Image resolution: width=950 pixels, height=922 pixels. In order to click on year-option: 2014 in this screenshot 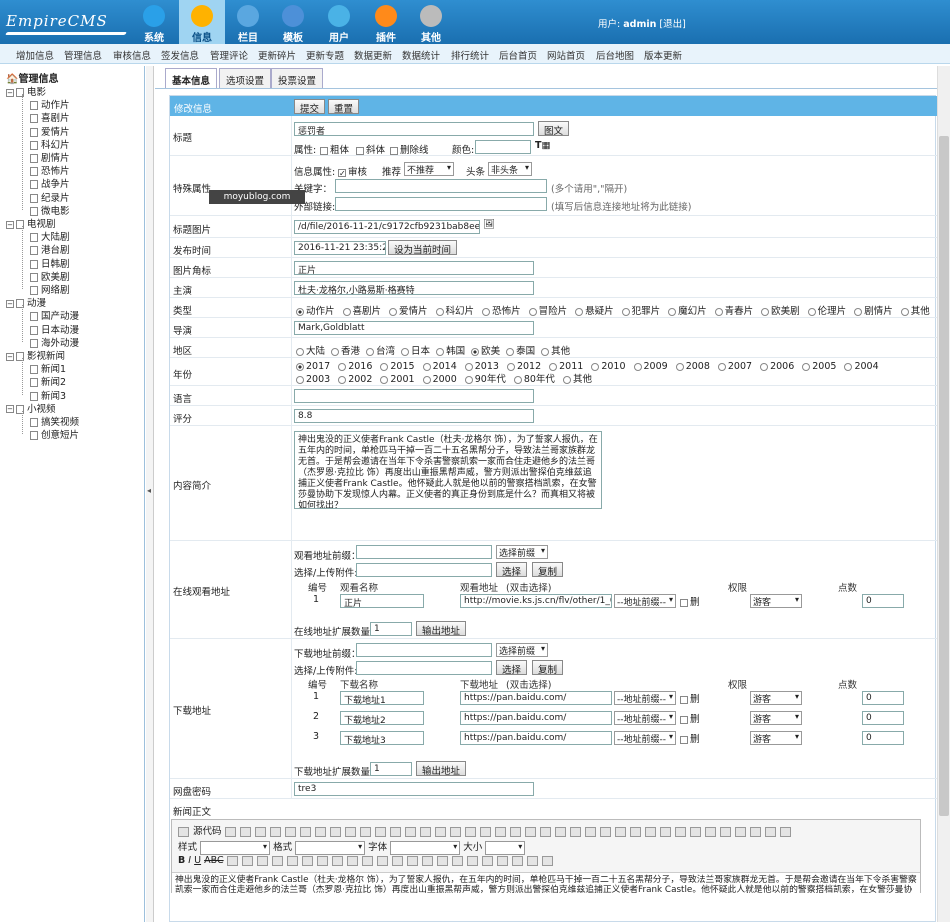, I will do `click(438, 366)`.